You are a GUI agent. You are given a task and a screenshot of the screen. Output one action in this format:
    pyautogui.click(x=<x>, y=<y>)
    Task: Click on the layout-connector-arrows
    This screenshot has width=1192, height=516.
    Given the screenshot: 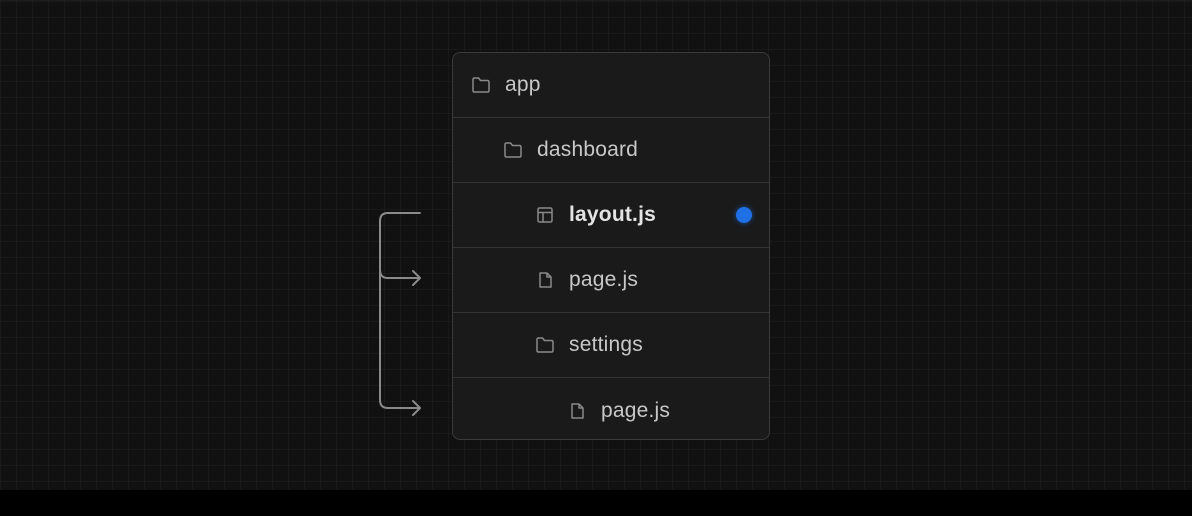 What is the action you would take?
    pyautogui.click(x=400, y=314)
    